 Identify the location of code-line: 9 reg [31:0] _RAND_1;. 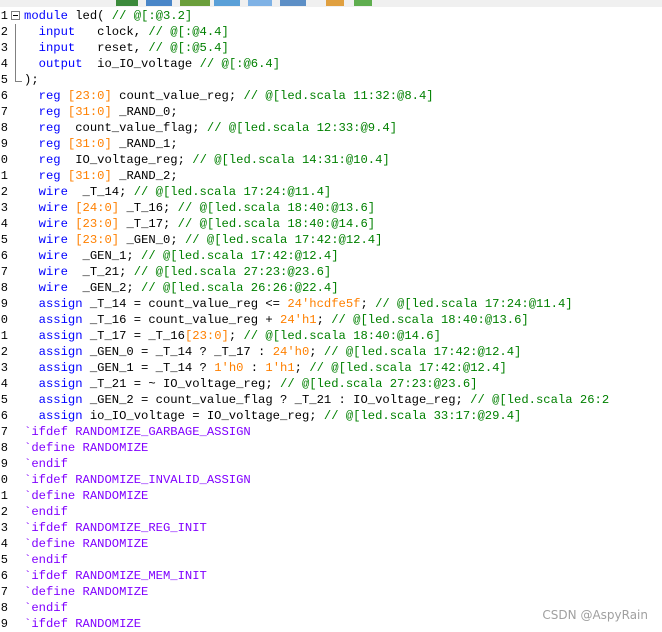
(331, 144).